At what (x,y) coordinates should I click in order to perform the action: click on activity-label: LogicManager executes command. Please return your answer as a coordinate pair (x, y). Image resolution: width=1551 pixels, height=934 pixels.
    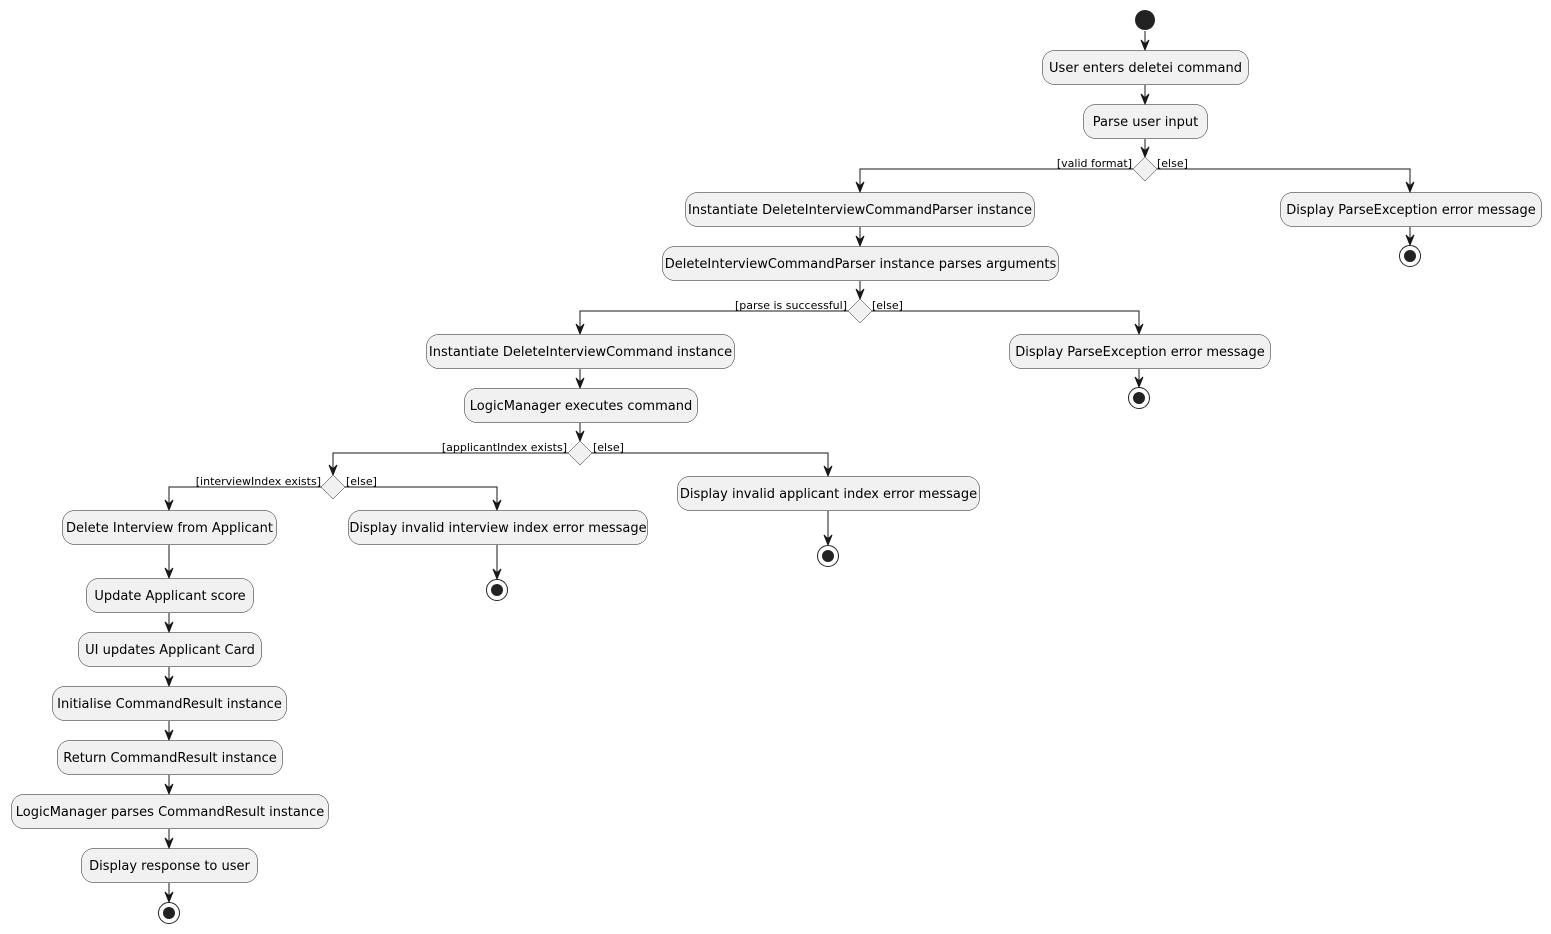
    Looking at the image, I should click on (581, 406).